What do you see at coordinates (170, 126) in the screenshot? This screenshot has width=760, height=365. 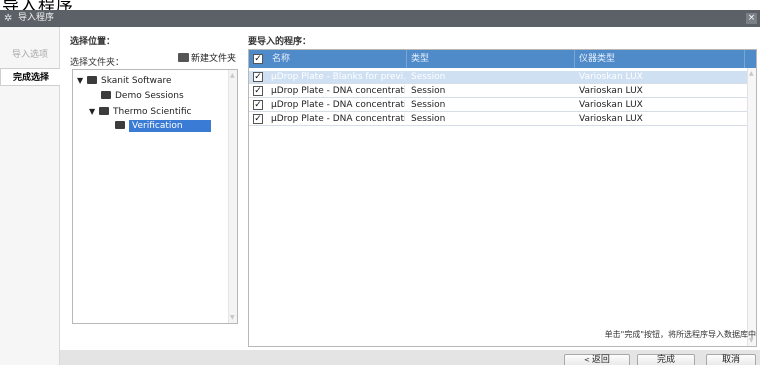 I see `tree-node-label: Verification` at bounding box center [170, 126].